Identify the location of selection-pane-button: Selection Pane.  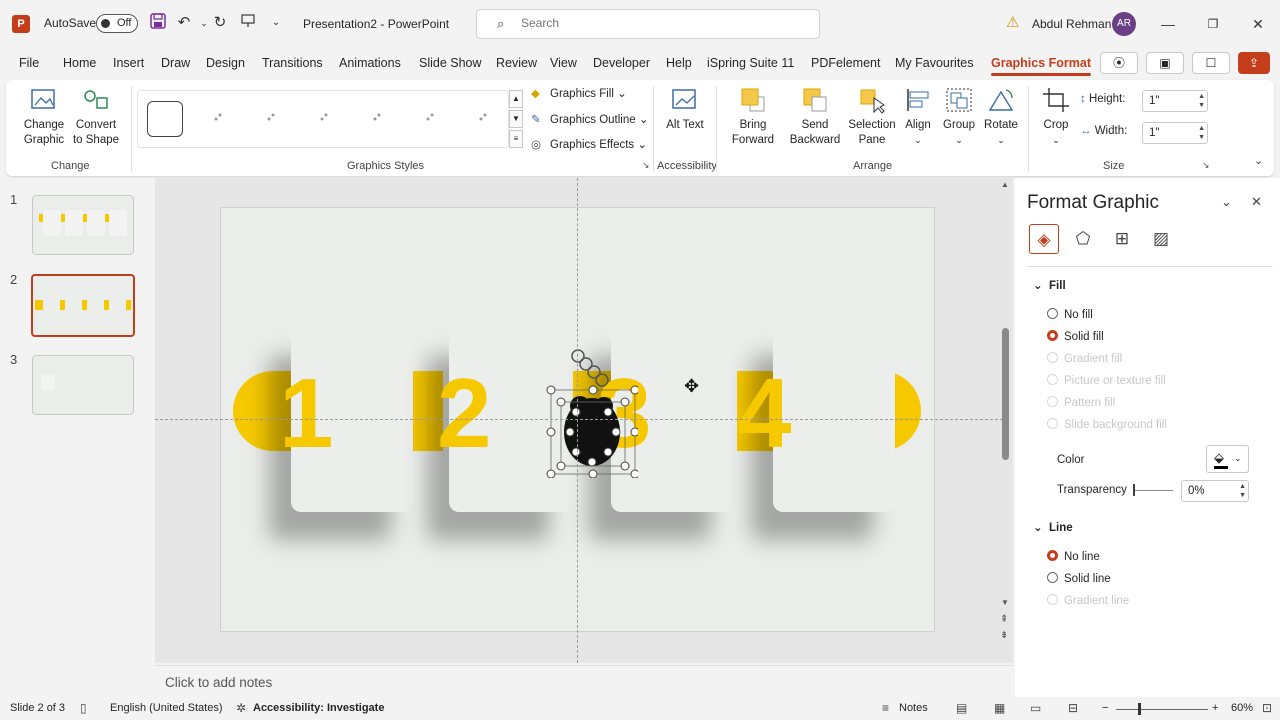
(872, 117).